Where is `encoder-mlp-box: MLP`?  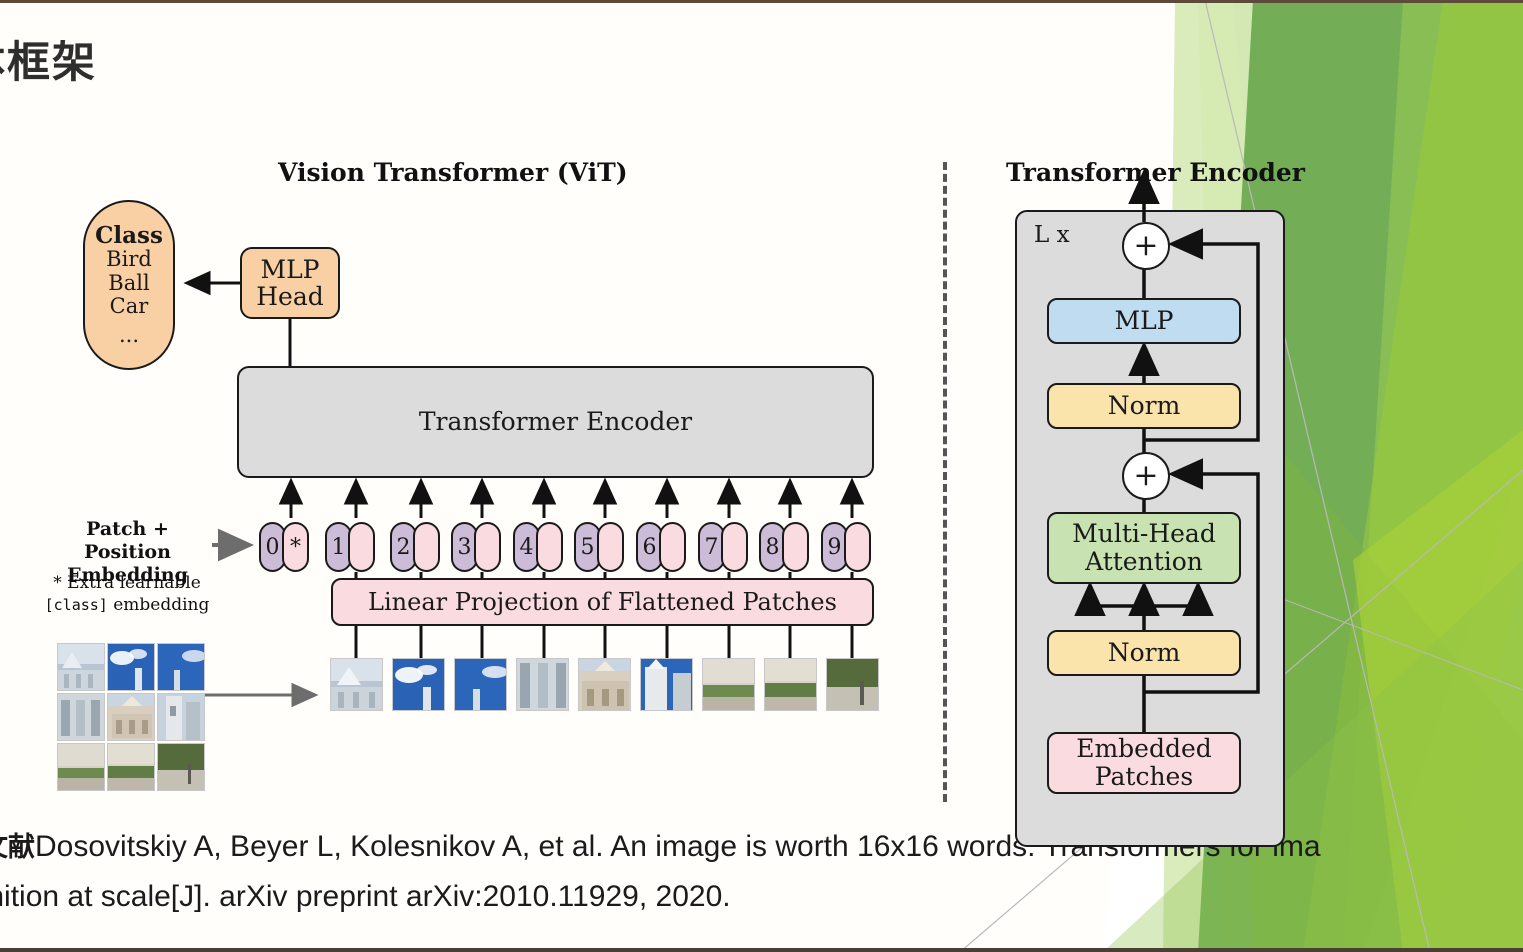 encoder-mlp-box: MLP is located at coordinates (1144, 321).